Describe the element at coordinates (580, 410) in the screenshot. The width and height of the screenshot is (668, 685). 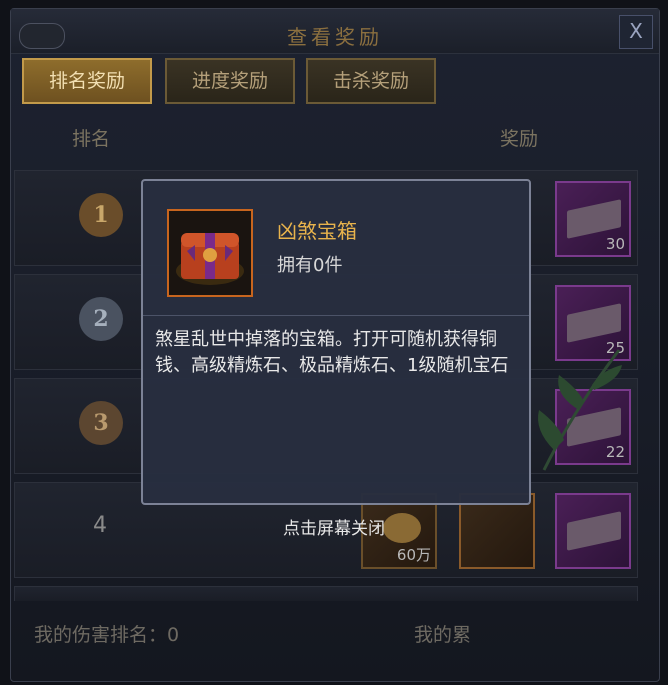
I see `leaf-decoration-icon` at that location.